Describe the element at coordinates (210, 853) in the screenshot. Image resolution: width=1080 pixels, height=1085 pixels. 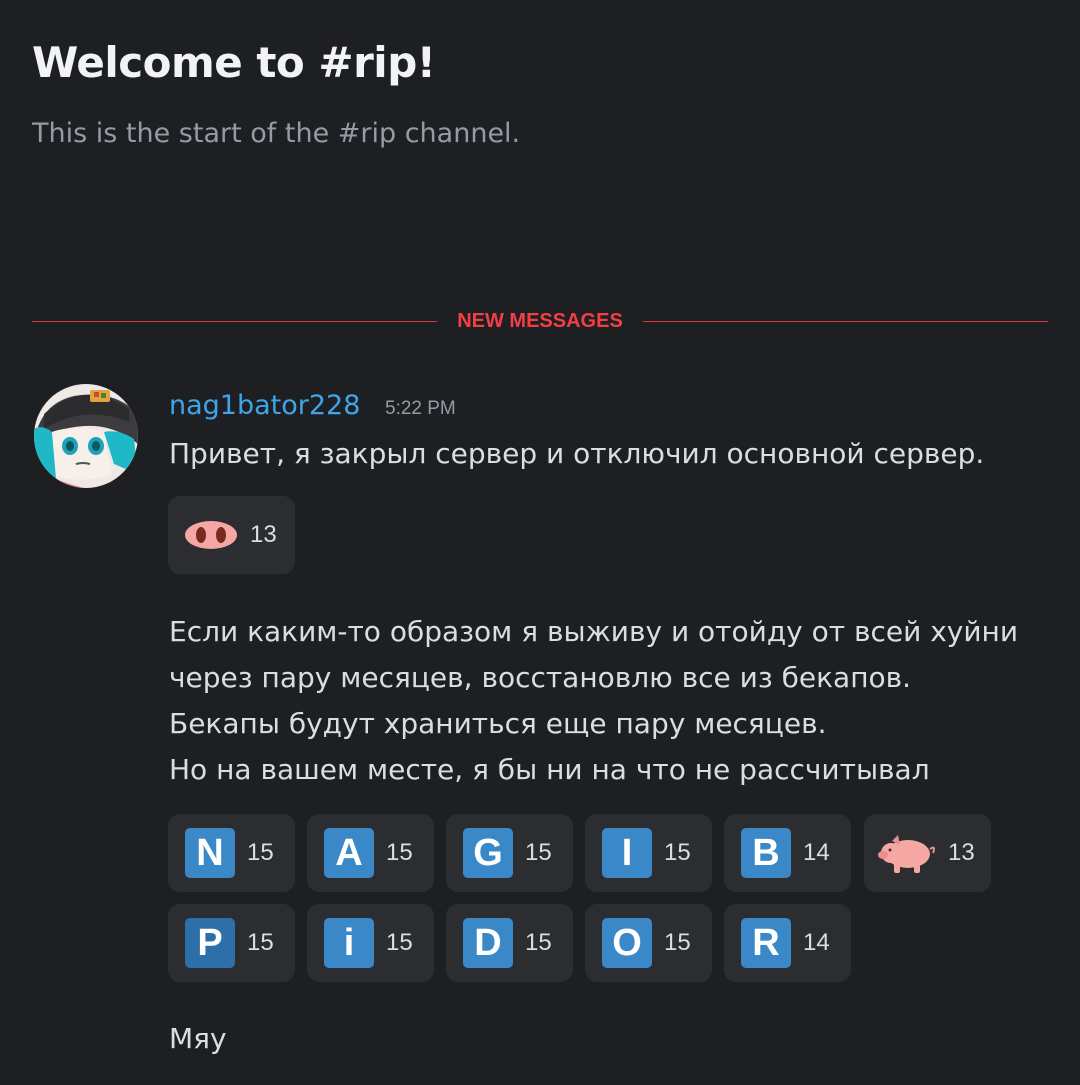
I see `letter-n-icon: N` at that location.